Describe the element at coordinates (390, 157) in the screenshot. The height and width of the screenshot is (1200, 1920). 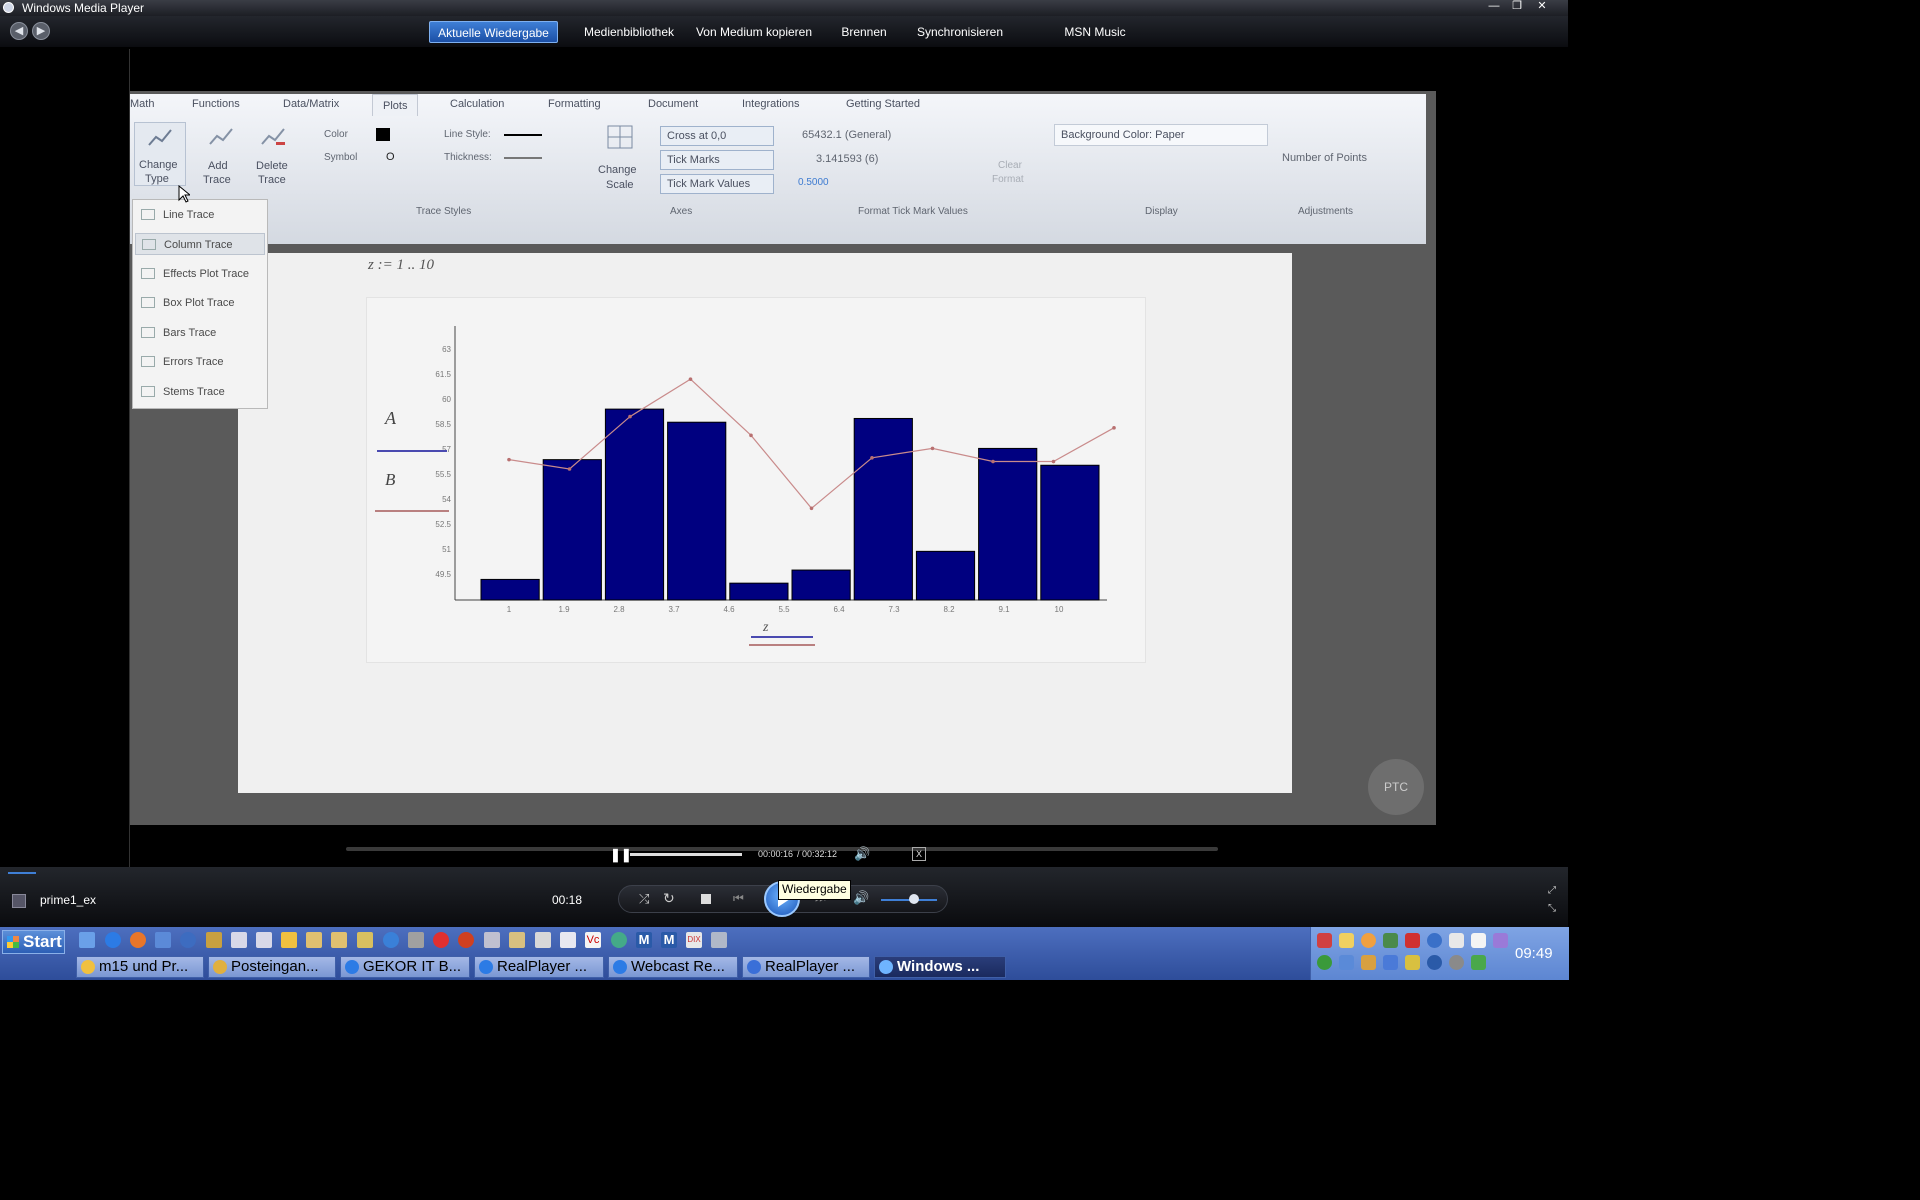
I see `symbol-value: O` at that location.